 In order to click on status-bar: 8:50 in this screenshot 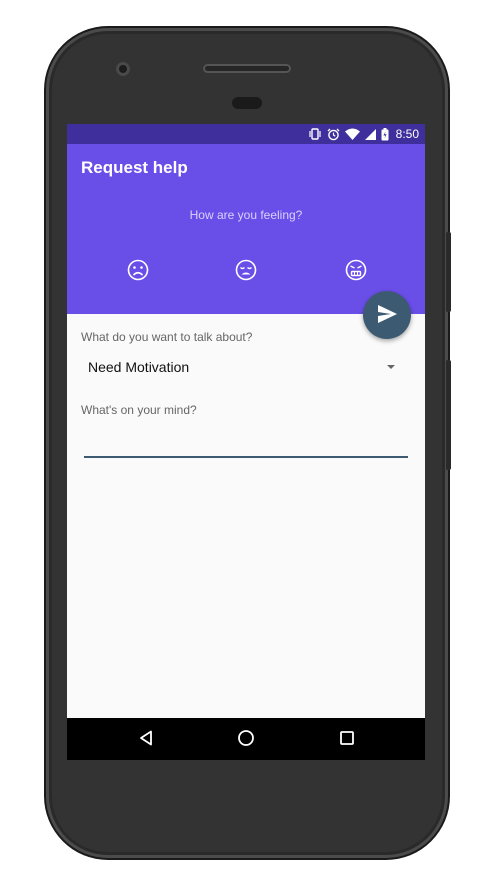, I will do `click(246, 134)`.